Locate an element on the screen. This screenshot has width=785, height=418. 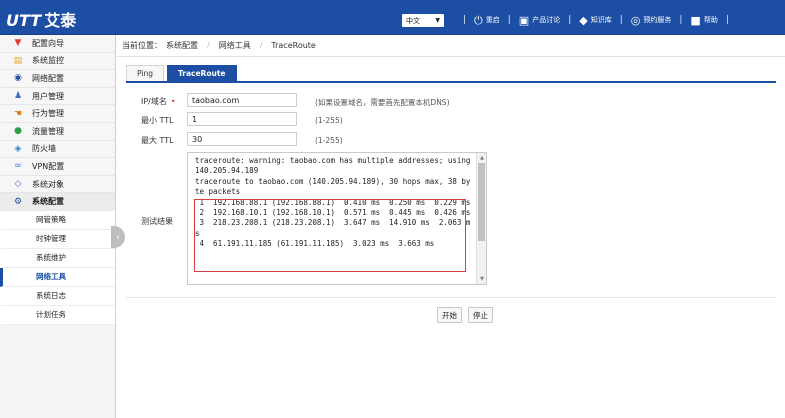
sidebar-item-objects: ◇ 系统对象 is located at coordinates (57, 184).